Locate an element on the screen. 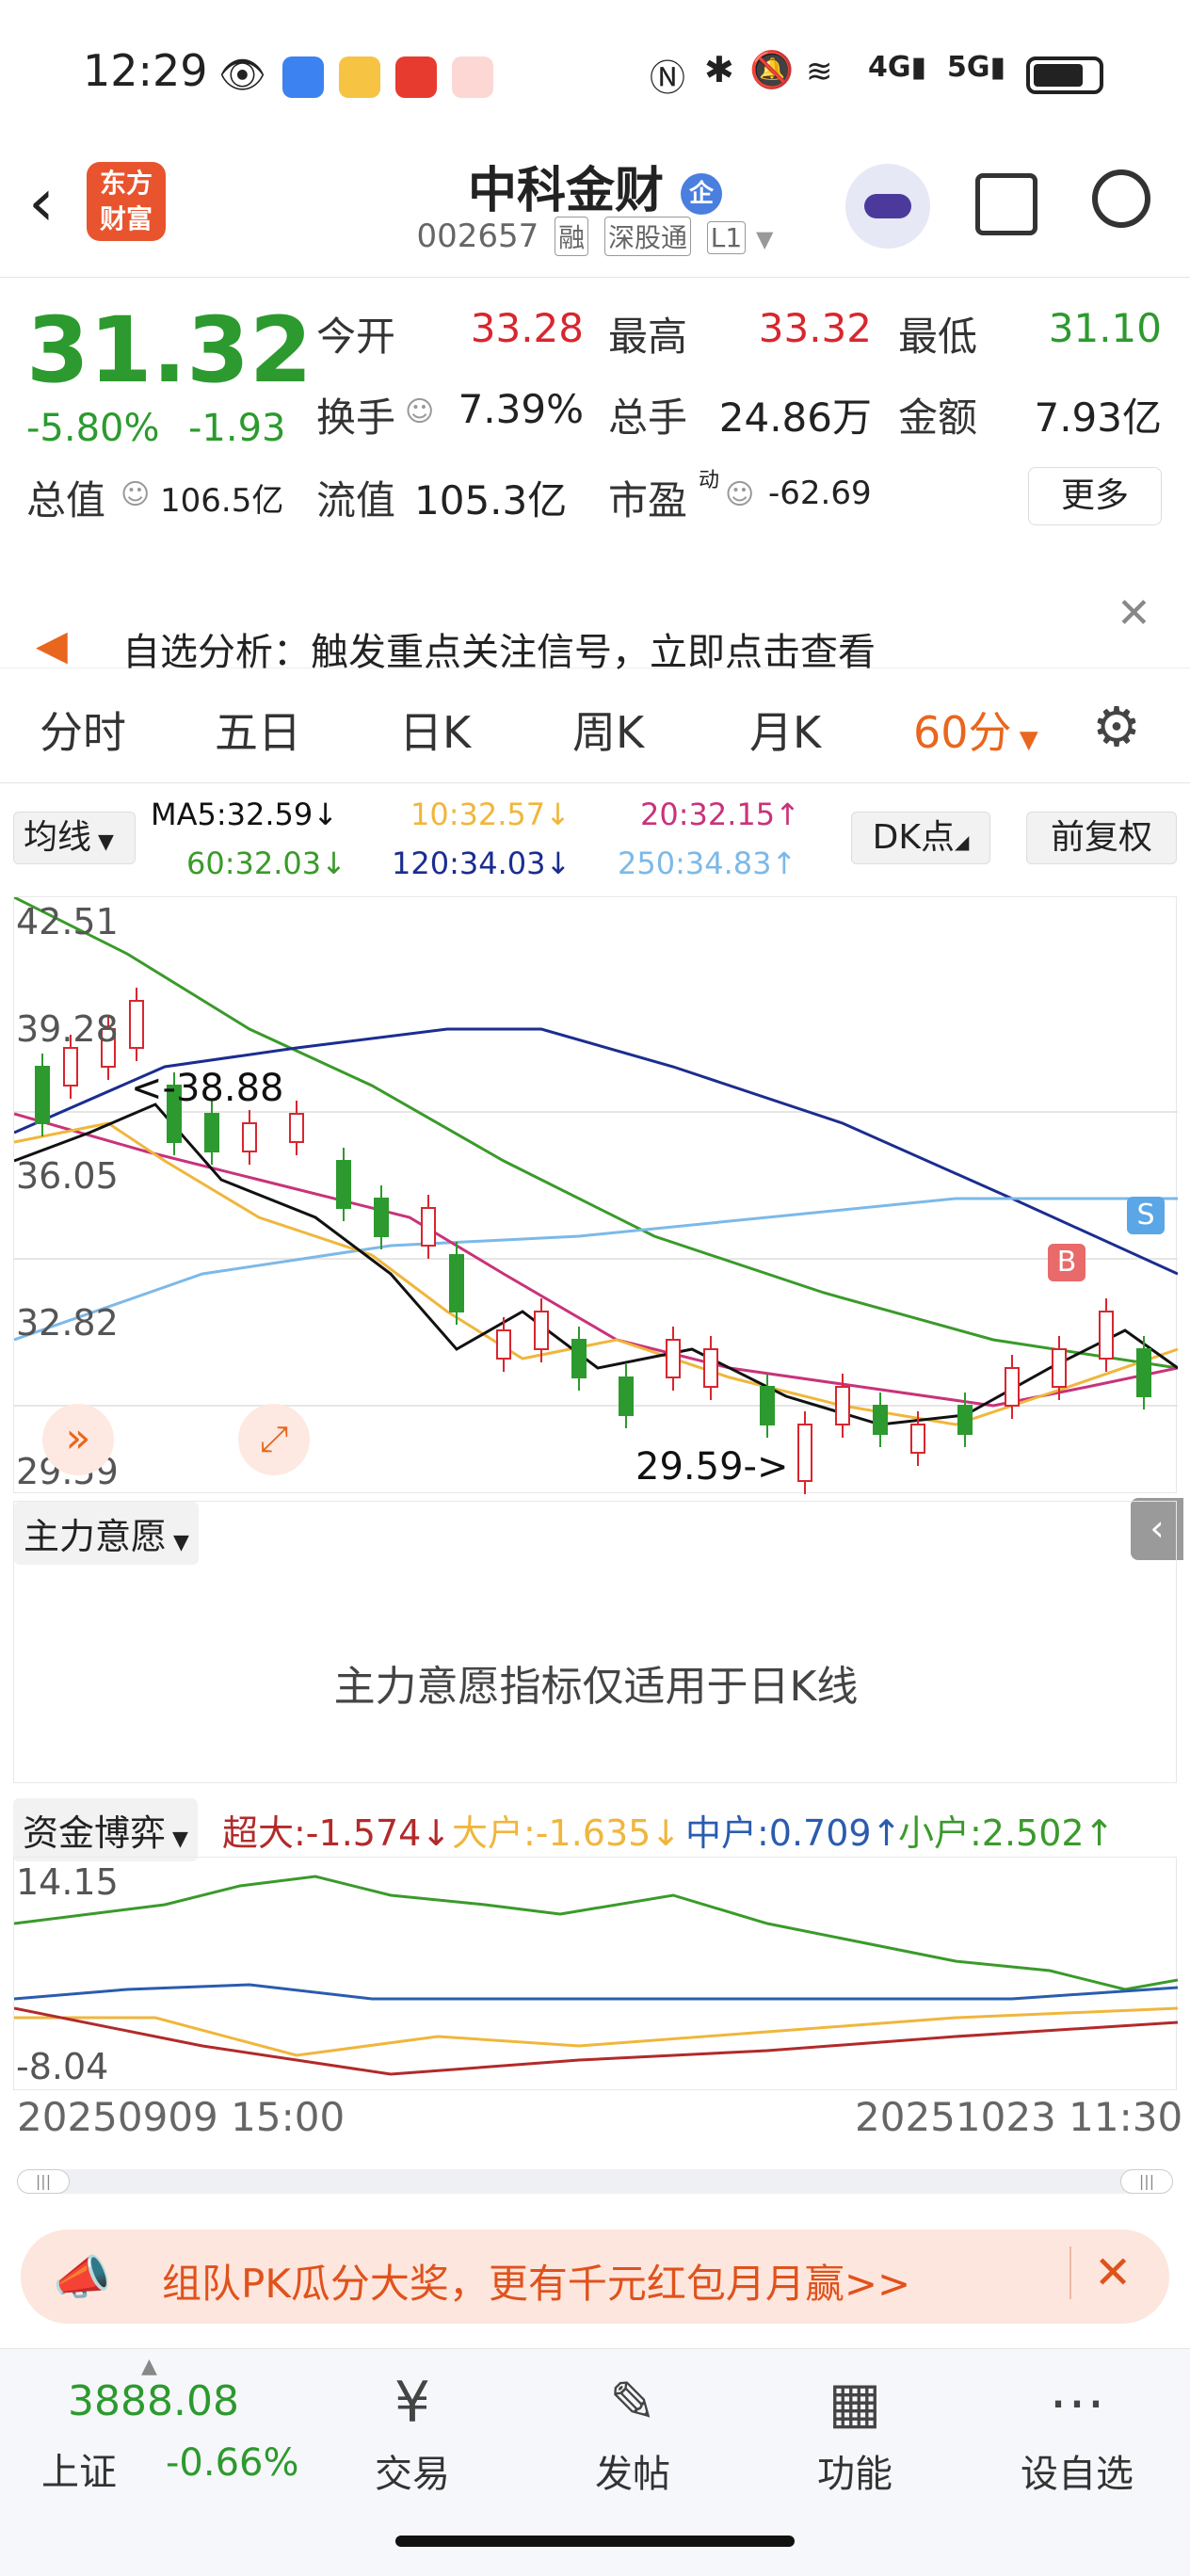 The width and height of the screenshot is (1190, 2576). notice-bar: ◀ 自选分析：触发重点关注信号，立即点击查看 ✕ is located at coordinates (595, 614).